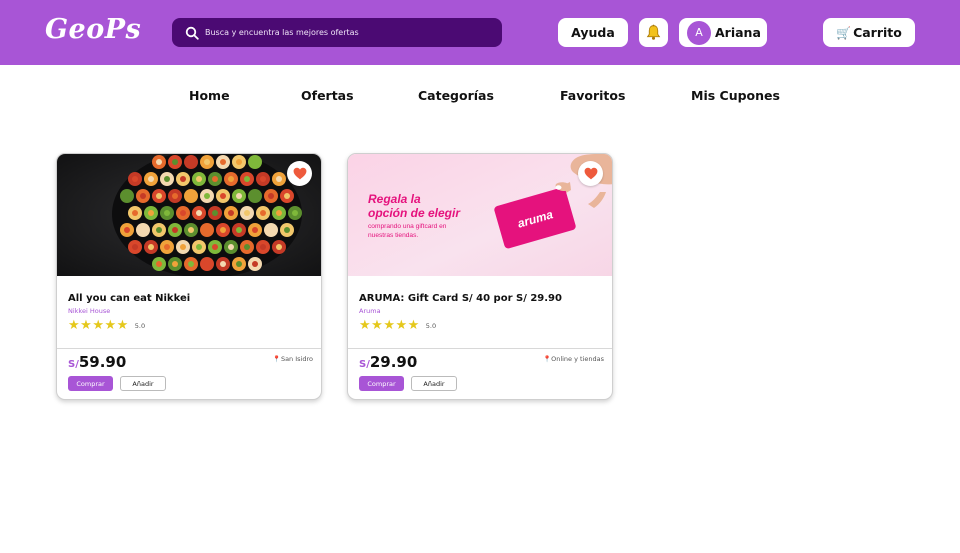 The width and height of the screenshot is (960, 553). Describe the element at coordinates (102, 362) in the screenshot. I see `price-value: 59.90` at that location.